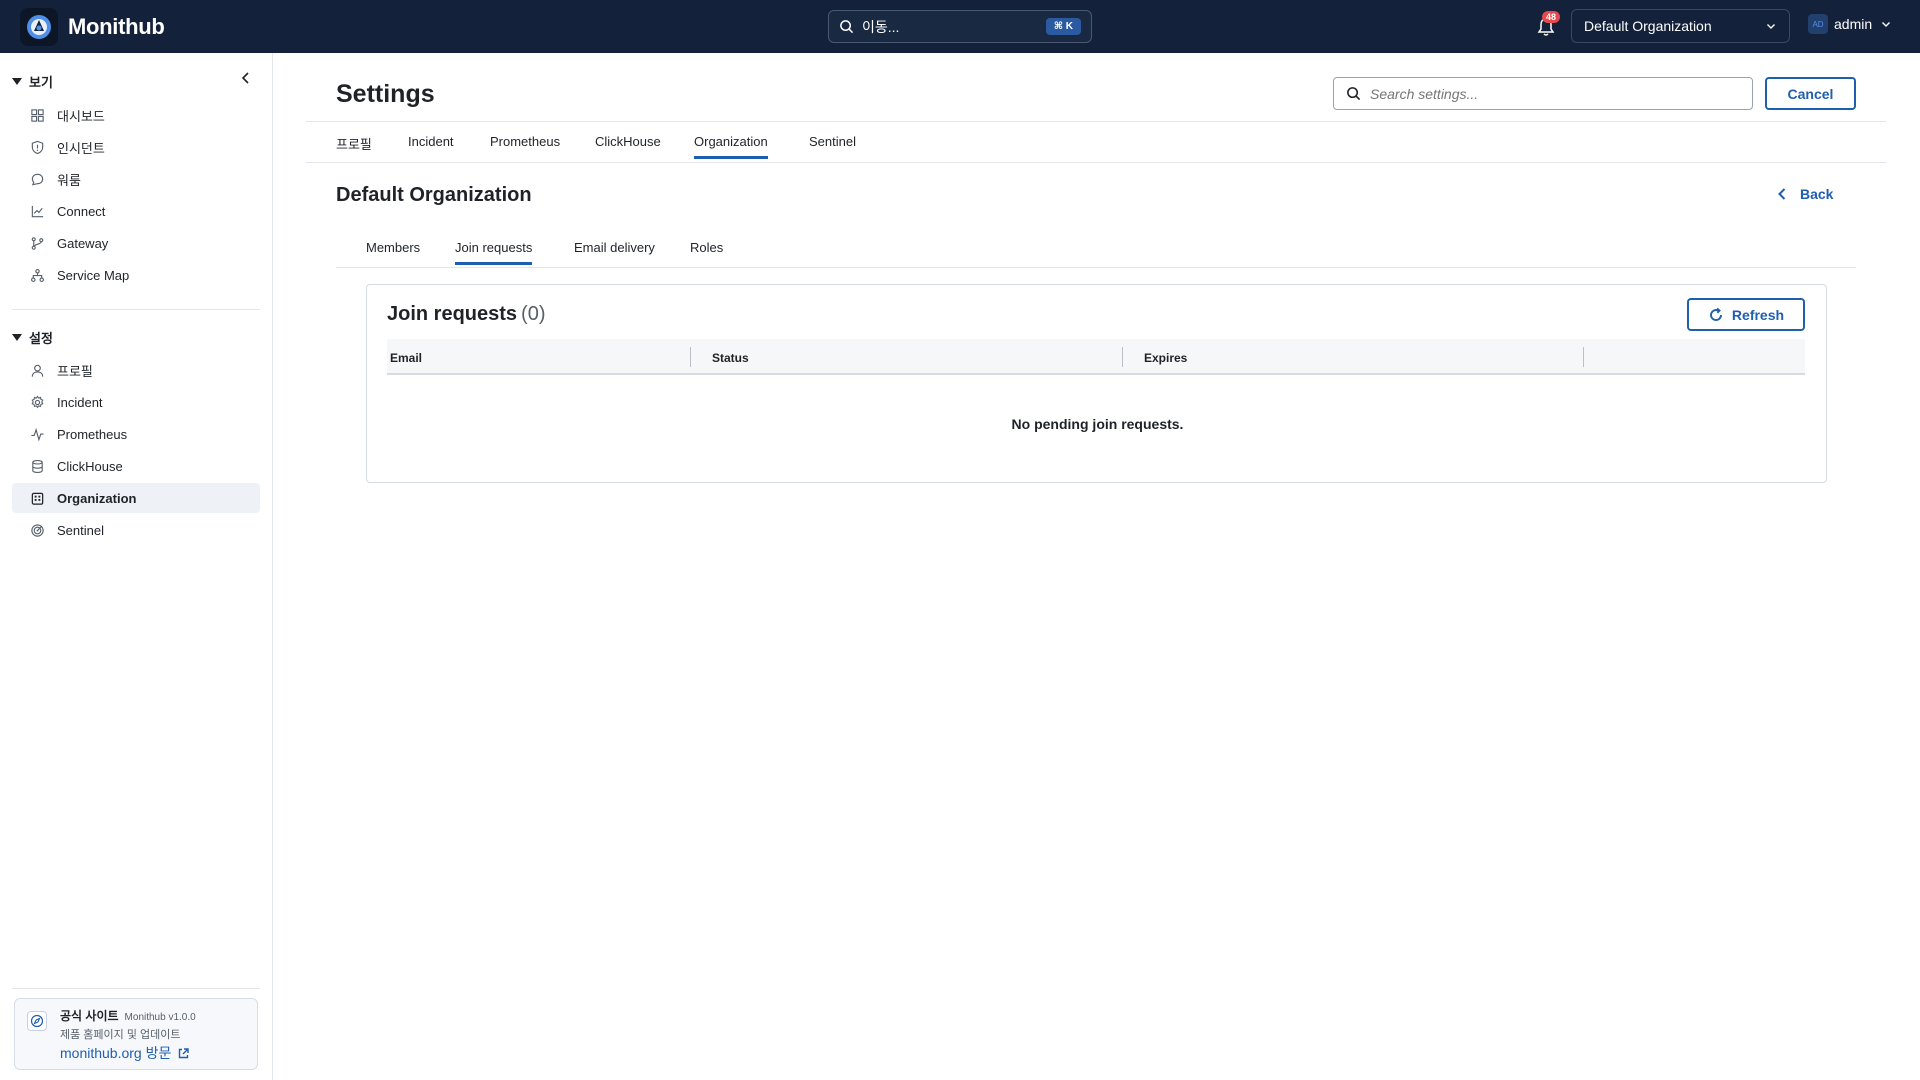 The width and height of the screenshot is (1920, 1080). I want to click on organization-title: Default Organization, so click(434, 195).